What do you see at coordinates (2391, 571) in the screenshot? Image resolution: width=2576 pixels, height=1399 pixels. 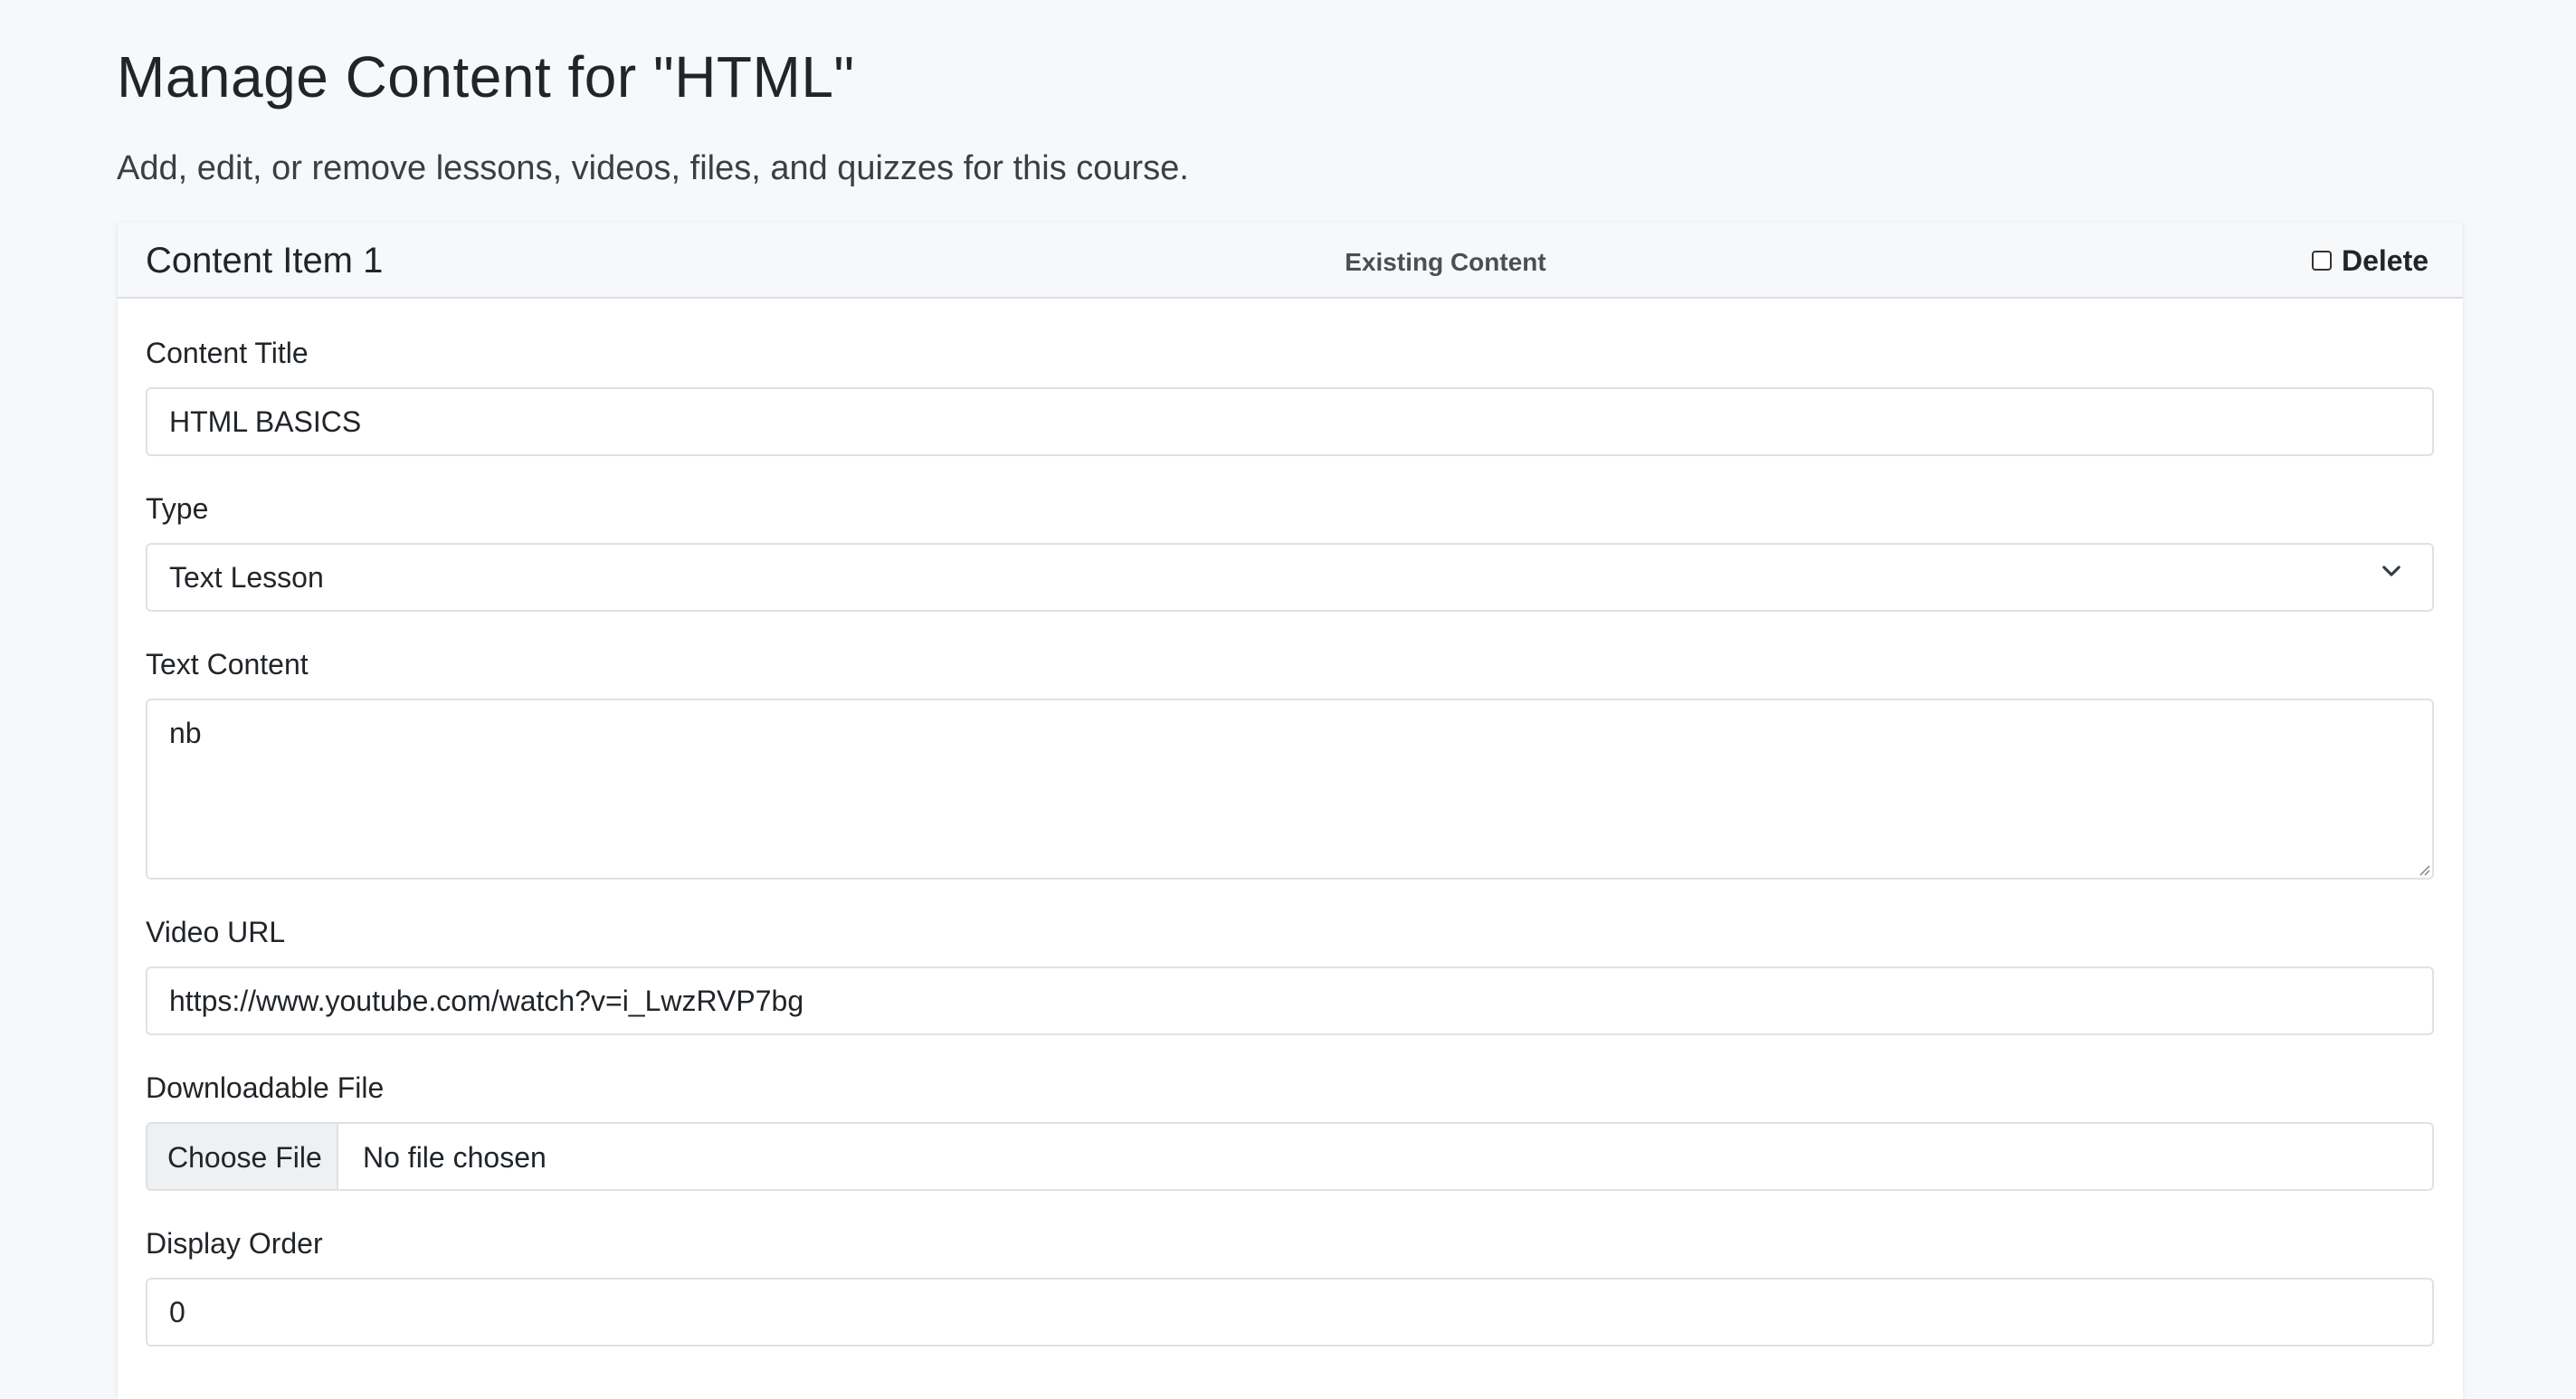 I see `chevron-down-icon` at bounding box center [2391, 571].